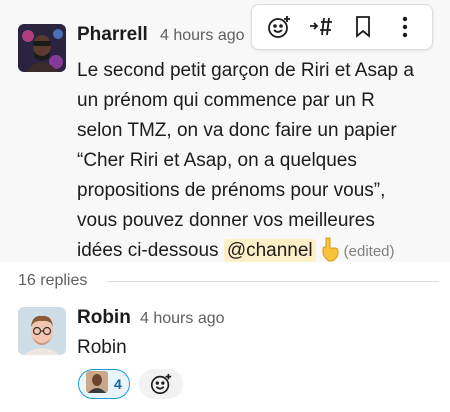  I want to click on reaction-count: 4, so click(118, 384).